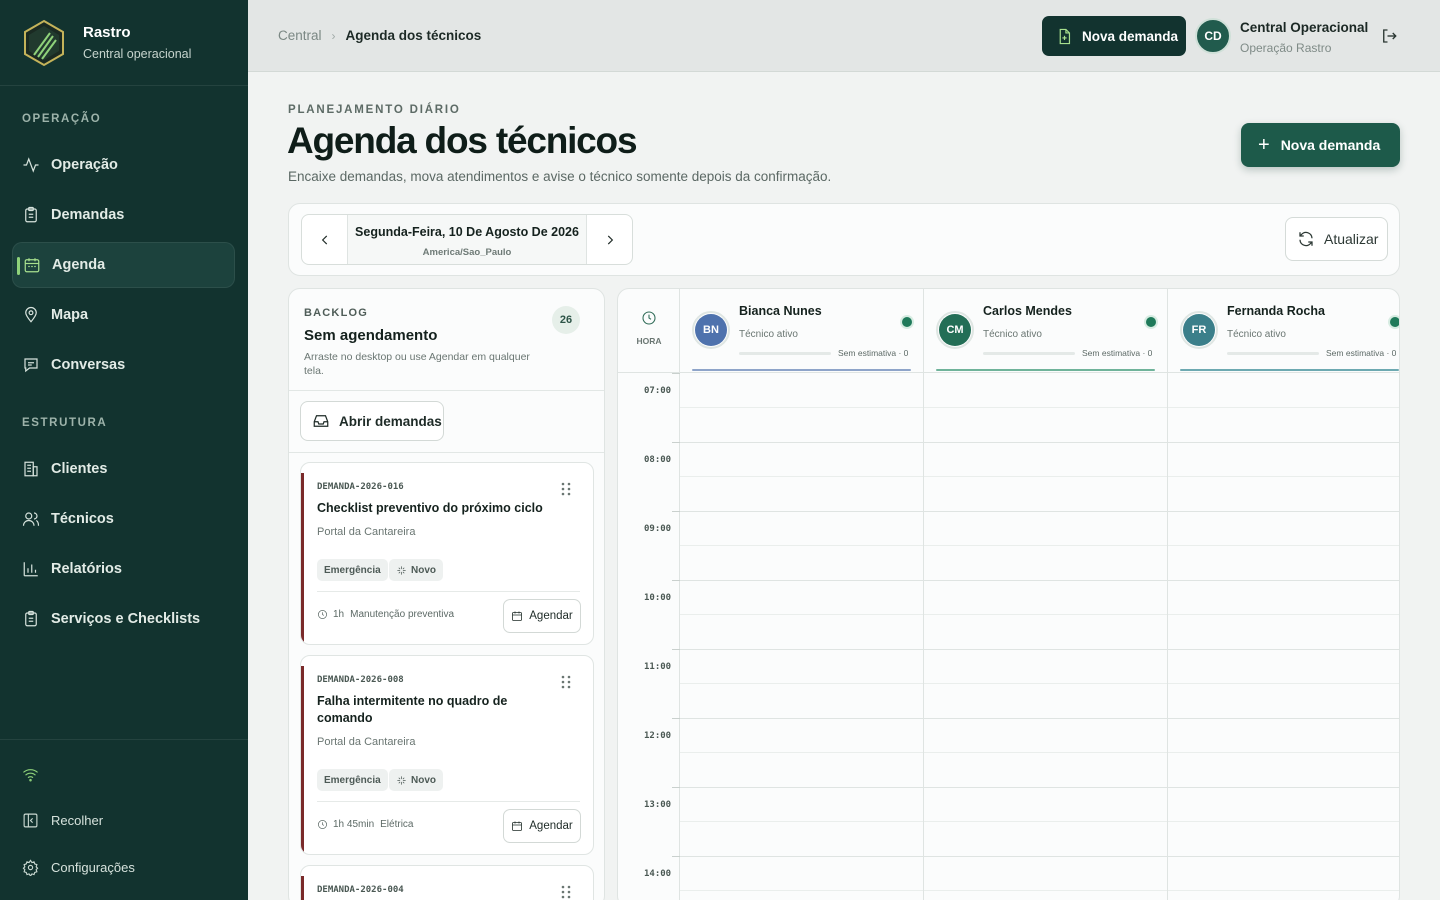  What do you see at coordinates (123, 519) in the screenshot?
I see `sidebar-item-tecnicos: Técnicos` at bounding box center [123, 519].